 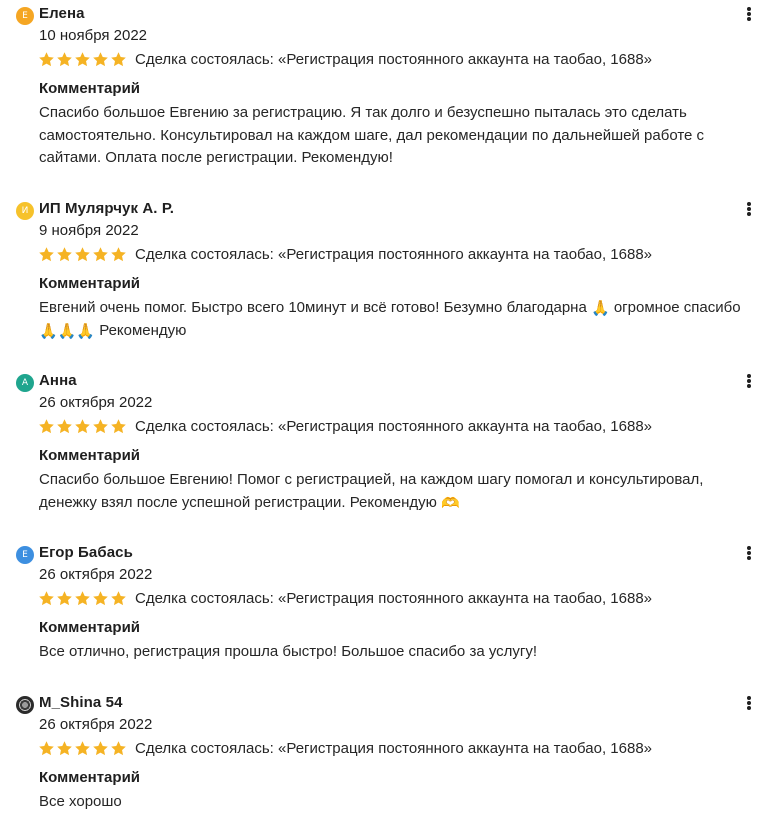 What do you see at coordinates (677, 307) in the screenshot?
I see `comment-text-part: огромное спасибо` at bounding box center [677, 307].